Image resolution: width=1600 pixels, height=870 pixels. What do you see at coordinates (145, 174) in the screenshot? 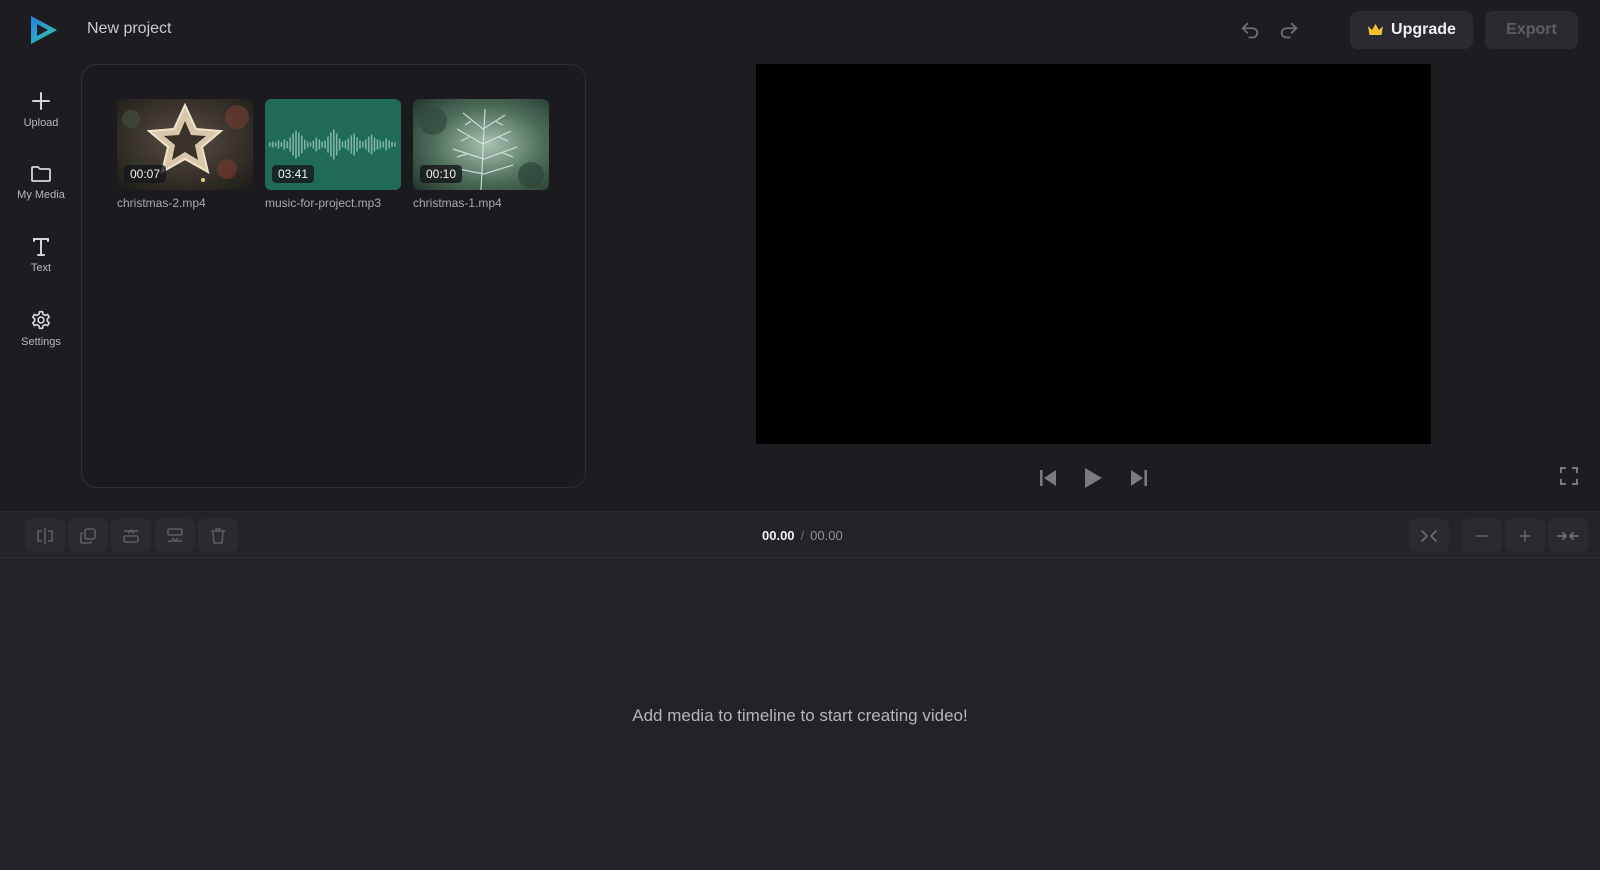
I see `duration-badge: 00:07` at bounding box center [145, 174].